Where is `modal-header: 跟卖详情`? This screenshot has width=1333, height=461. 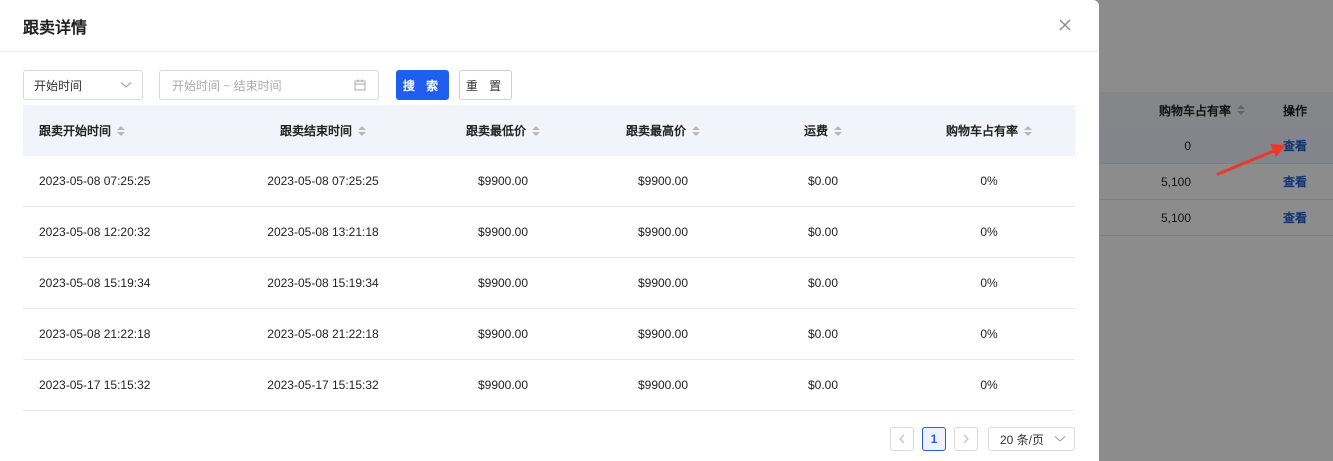 modal-header: 跟卖详情 is located at coordinates (549, 26).